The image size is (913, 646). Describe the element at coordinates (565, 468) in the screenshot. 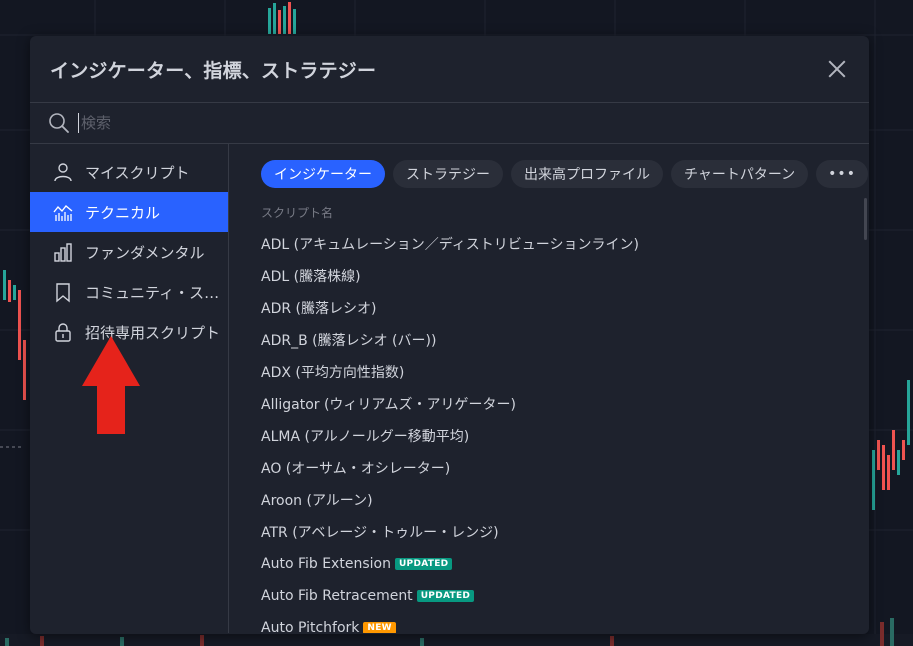

I see `script-list-item: AO (オーサム・オシレーター)` at that location.